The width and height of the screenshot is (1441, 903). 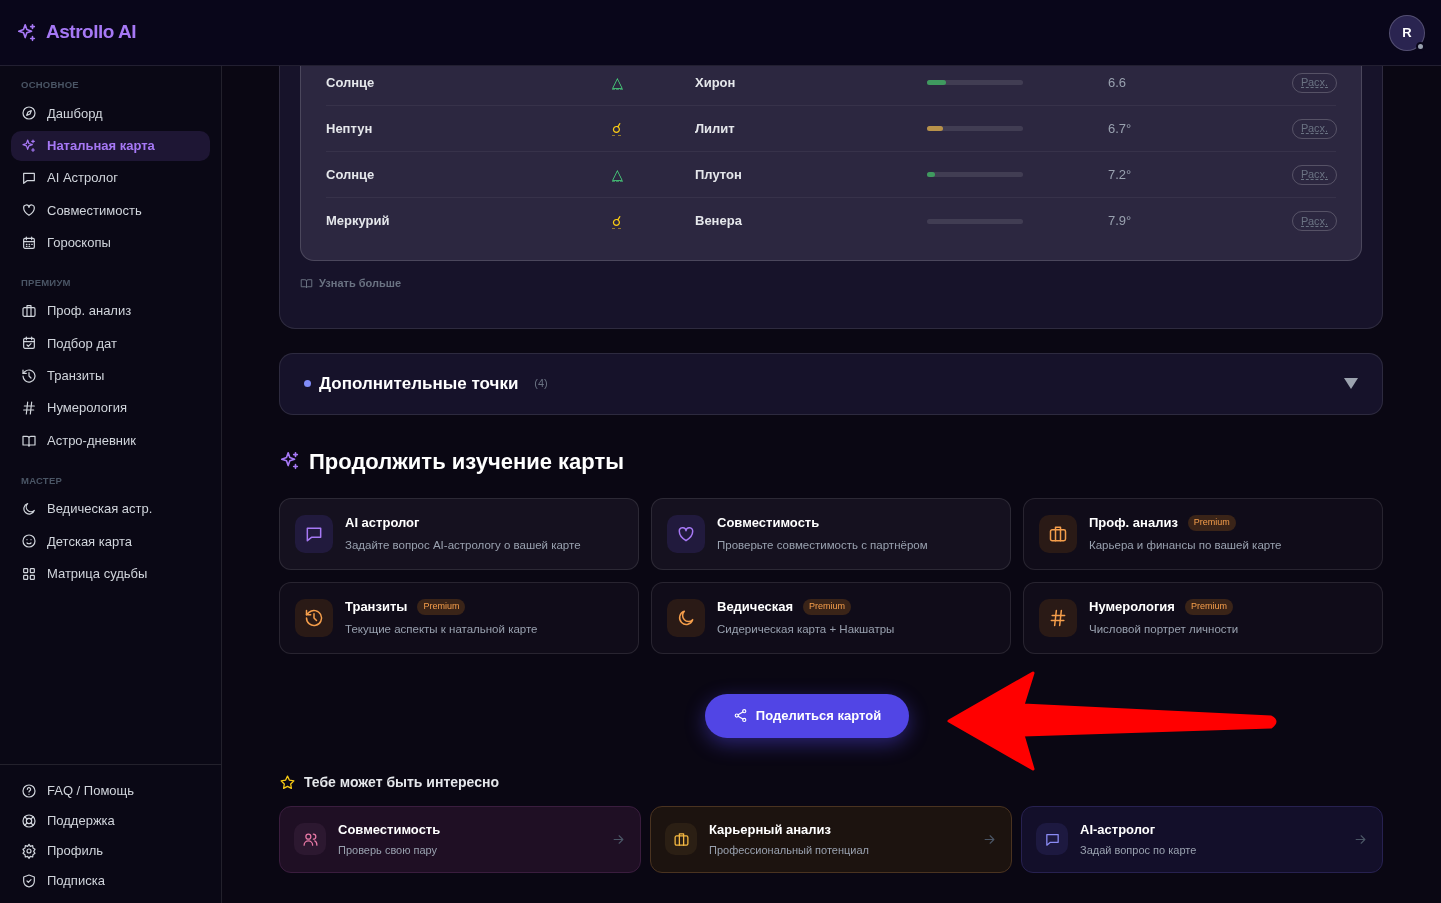 What do you see at coordinates (831, 533) in the screenshot?
I see `feature-card: Совместимость Проверьте совместимость с партнёром` at bounding box center [831, 533].